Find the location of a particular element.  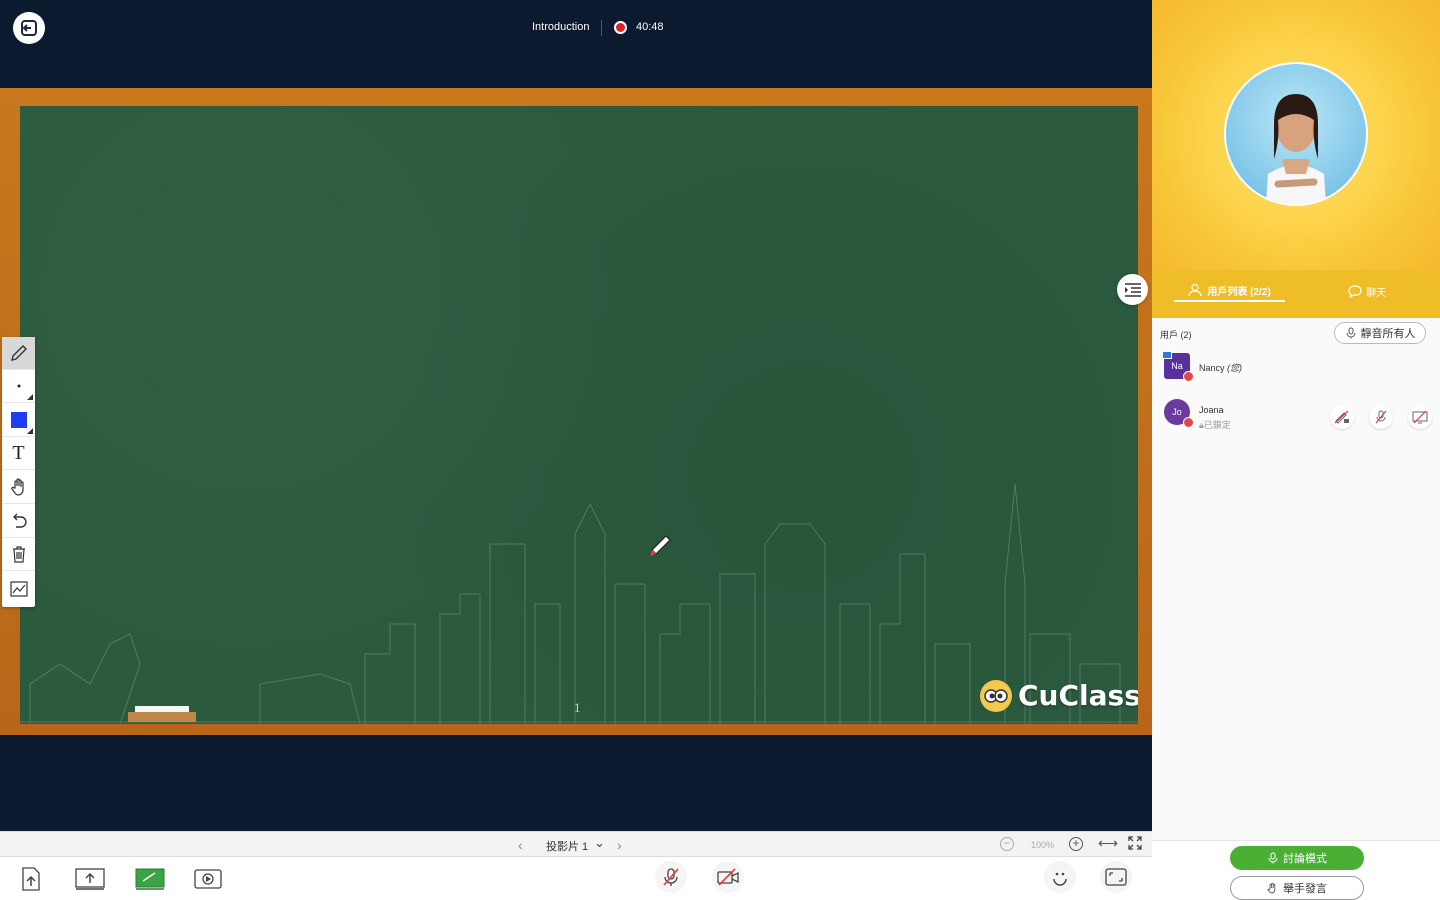

discussion-mode-button: 討論模式 is located at coordinates (1297, 858).